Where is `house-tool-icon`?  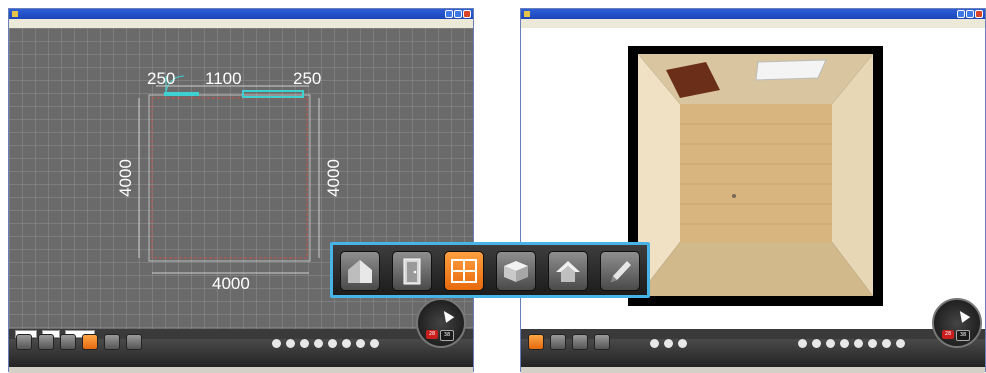
house-tool-icon is located at coordinates (24, 342).